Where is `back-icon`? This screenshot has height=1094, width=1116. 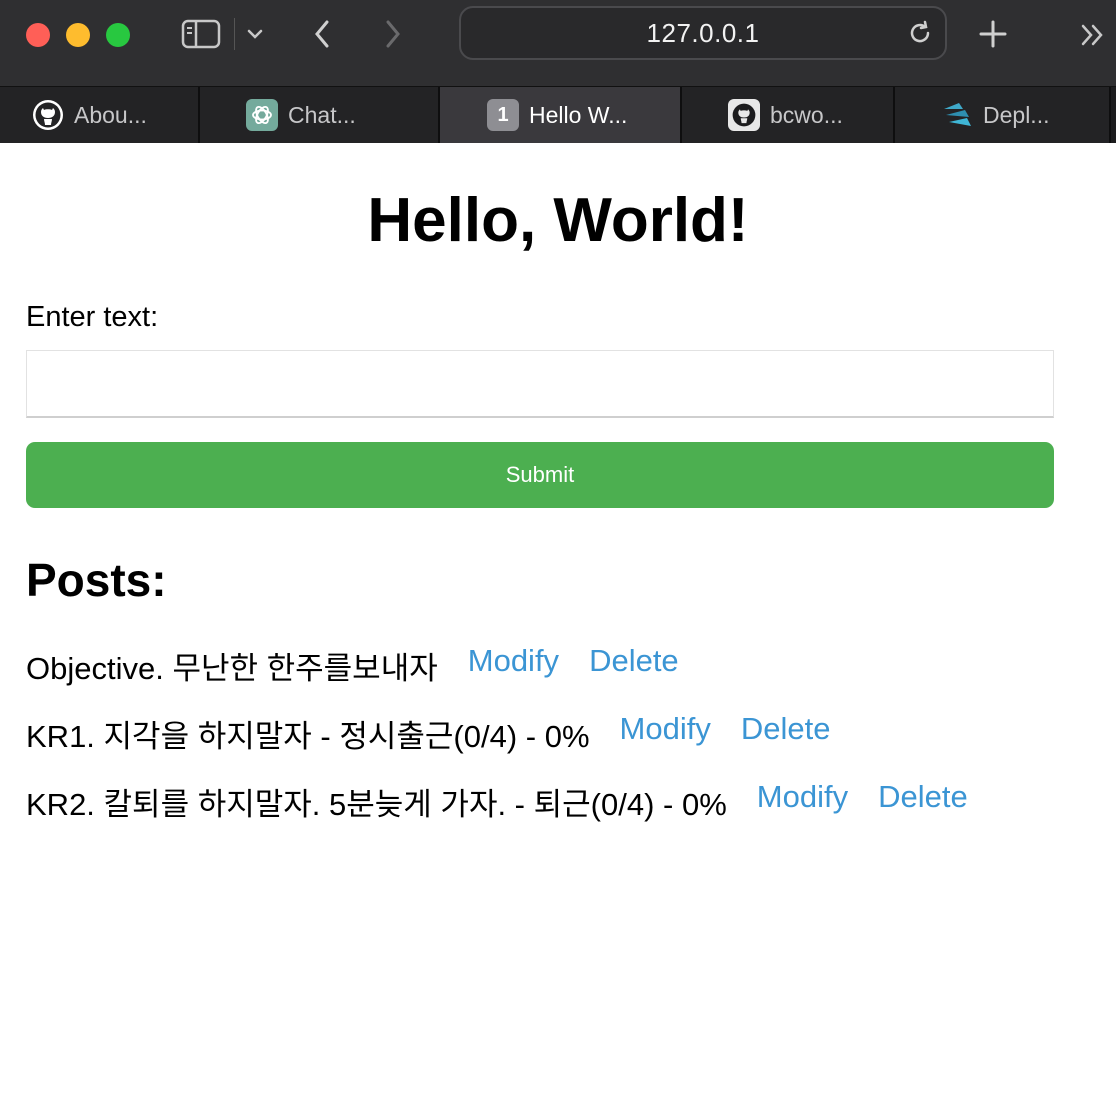 back-icon is located at coordinates (322, 34).